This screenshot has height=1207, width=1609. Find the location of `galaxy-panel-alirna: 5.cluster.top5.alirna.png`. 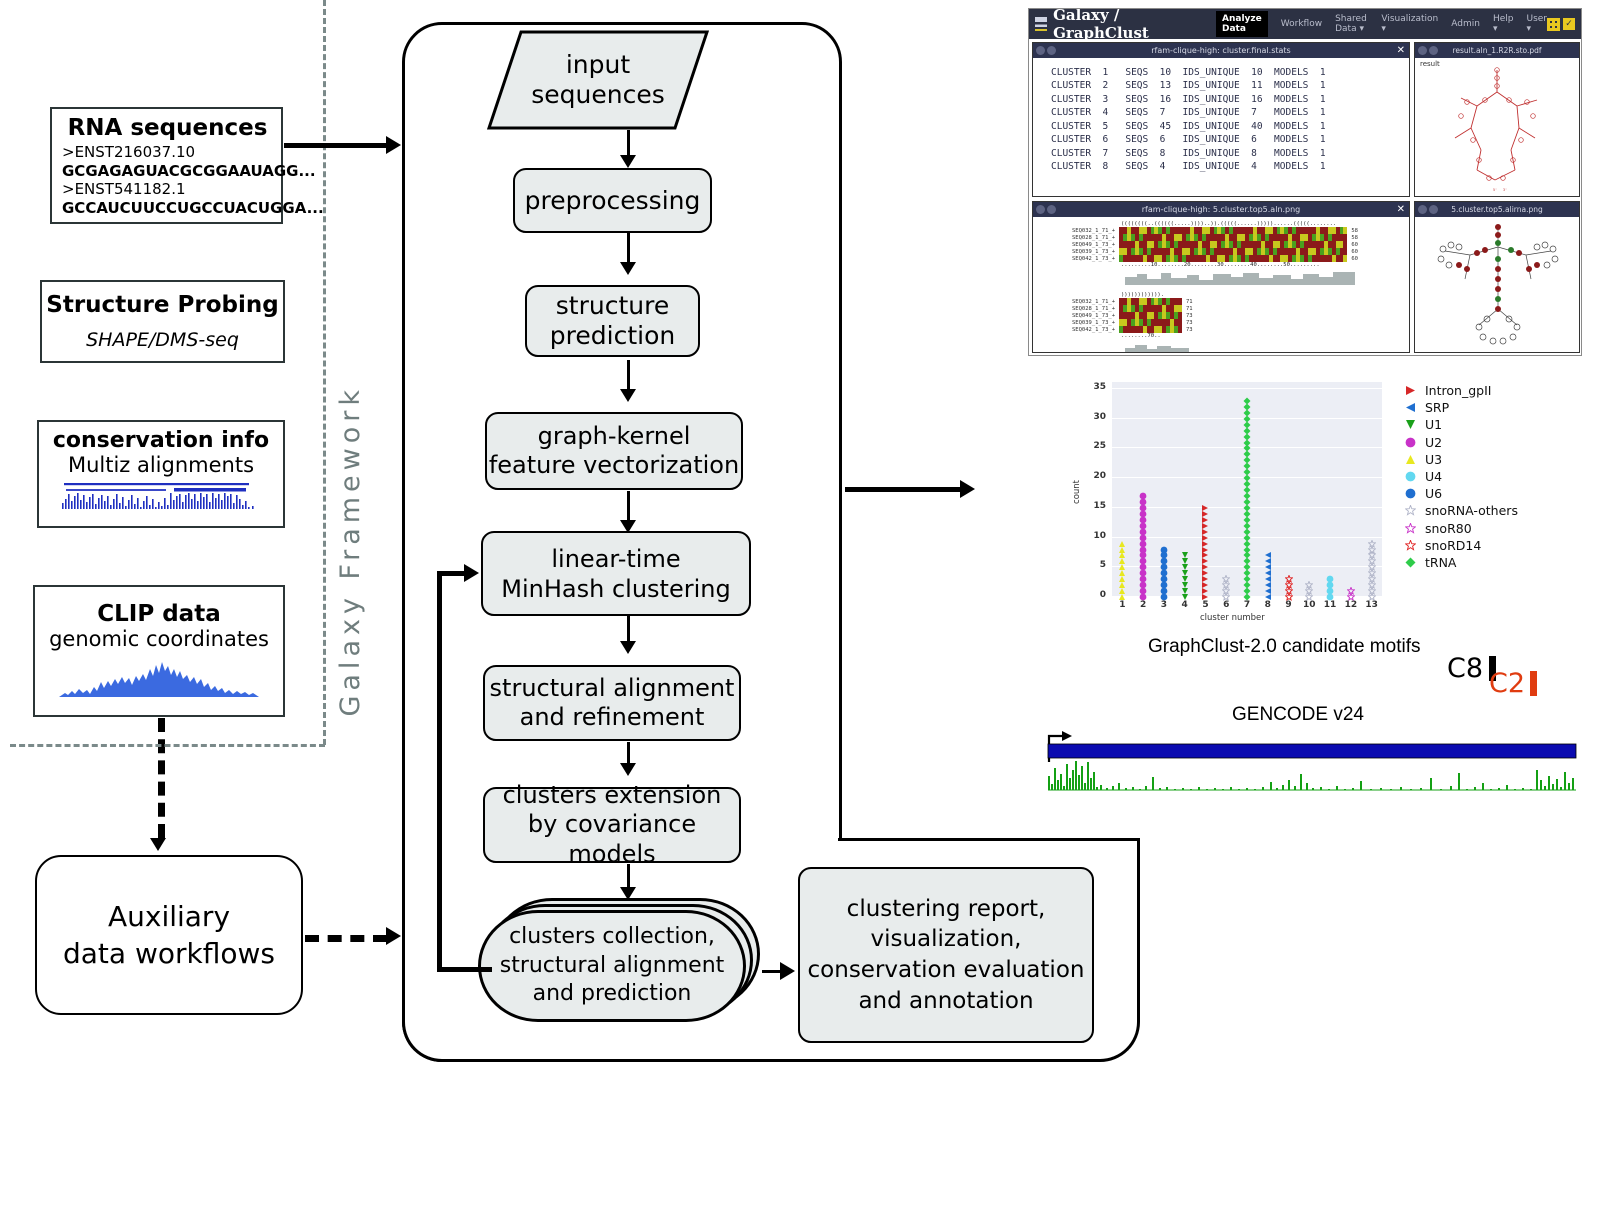

galaxy-panel-alirna: 5.cluster.top5.alirna.png is located at coordinates (1497, 277).